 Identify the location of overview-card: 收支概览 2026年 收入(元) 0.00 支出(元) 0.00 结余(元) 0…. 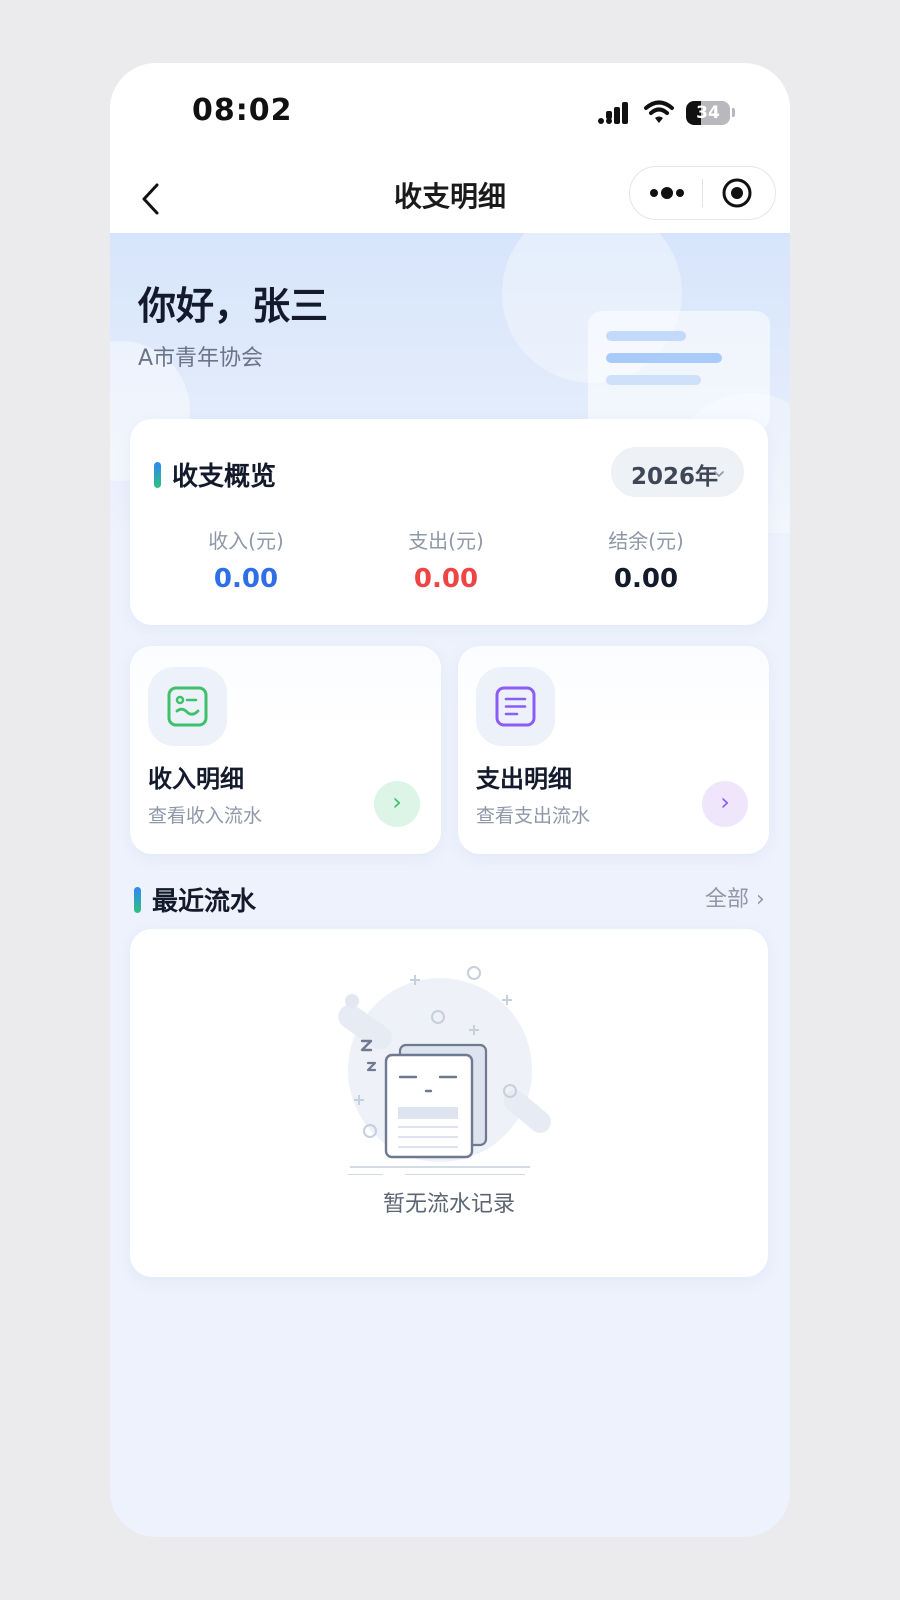
(449, 522).